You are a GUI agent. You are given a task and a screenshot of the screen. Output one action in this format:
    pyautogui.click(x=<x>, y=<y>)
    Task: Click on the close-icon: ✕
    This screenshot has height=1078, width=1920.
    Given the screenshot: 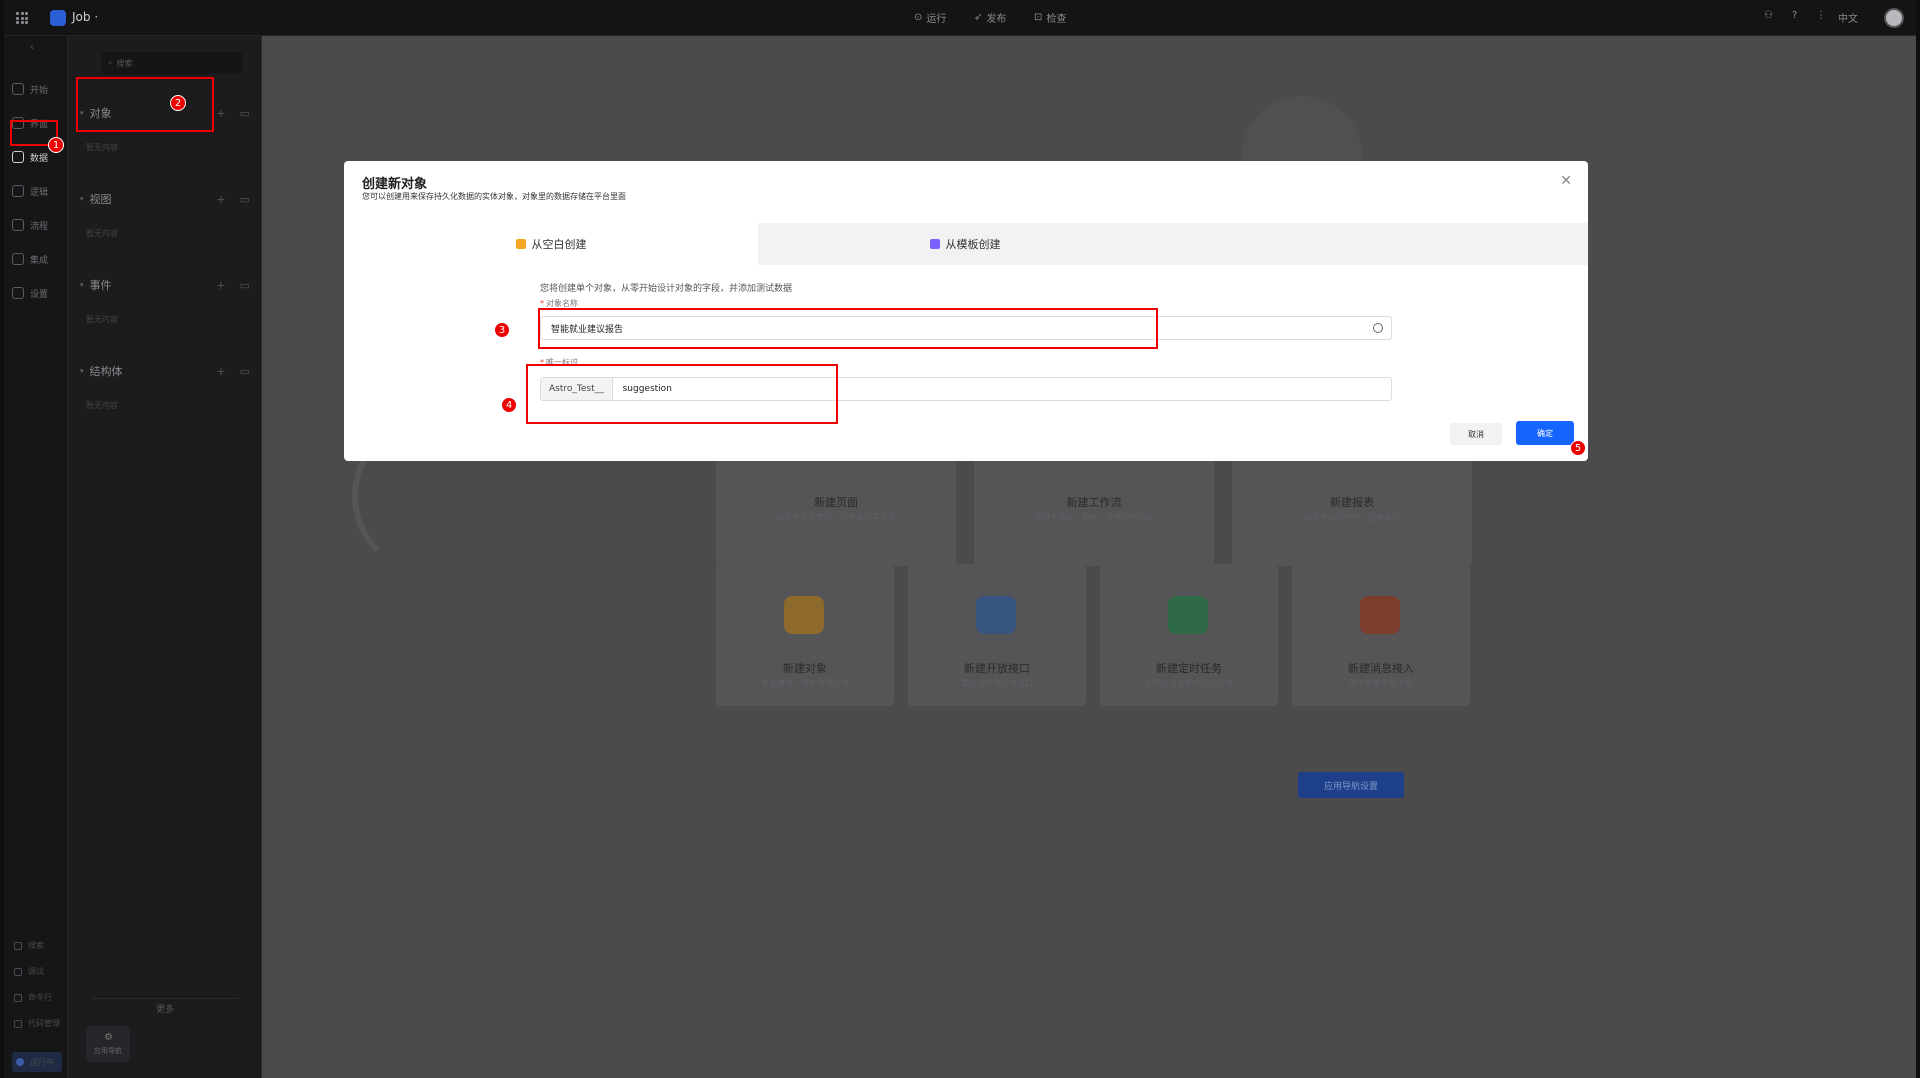 What is the action you would take?
    pyautogui.click(x=1566, y=181)
    